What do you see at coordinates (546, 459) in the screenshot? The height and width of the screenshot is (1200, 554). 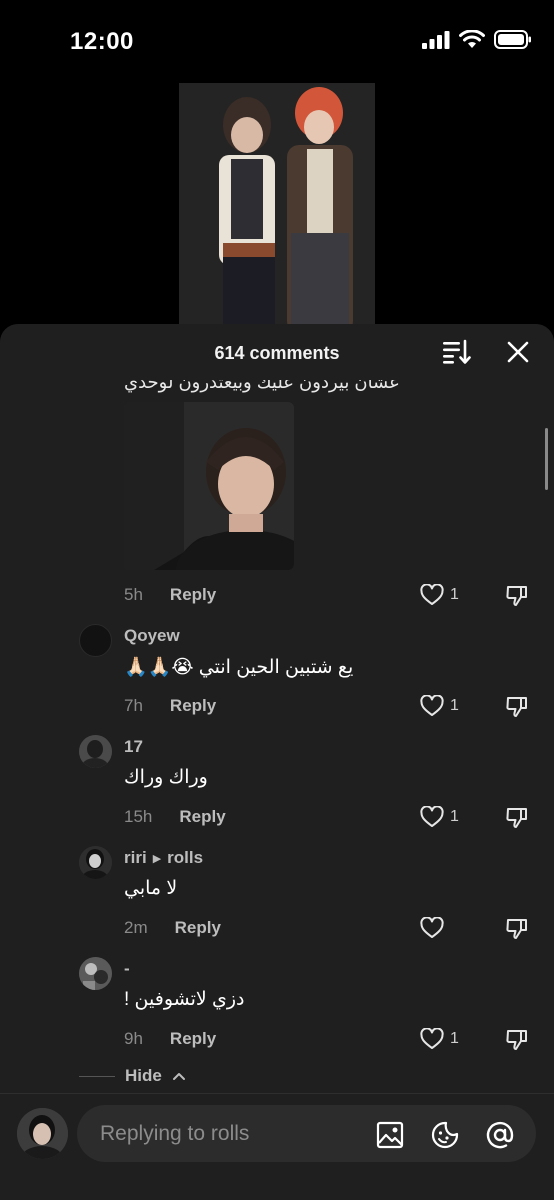 I see `scrollbar` at bounding box center [546, 459].